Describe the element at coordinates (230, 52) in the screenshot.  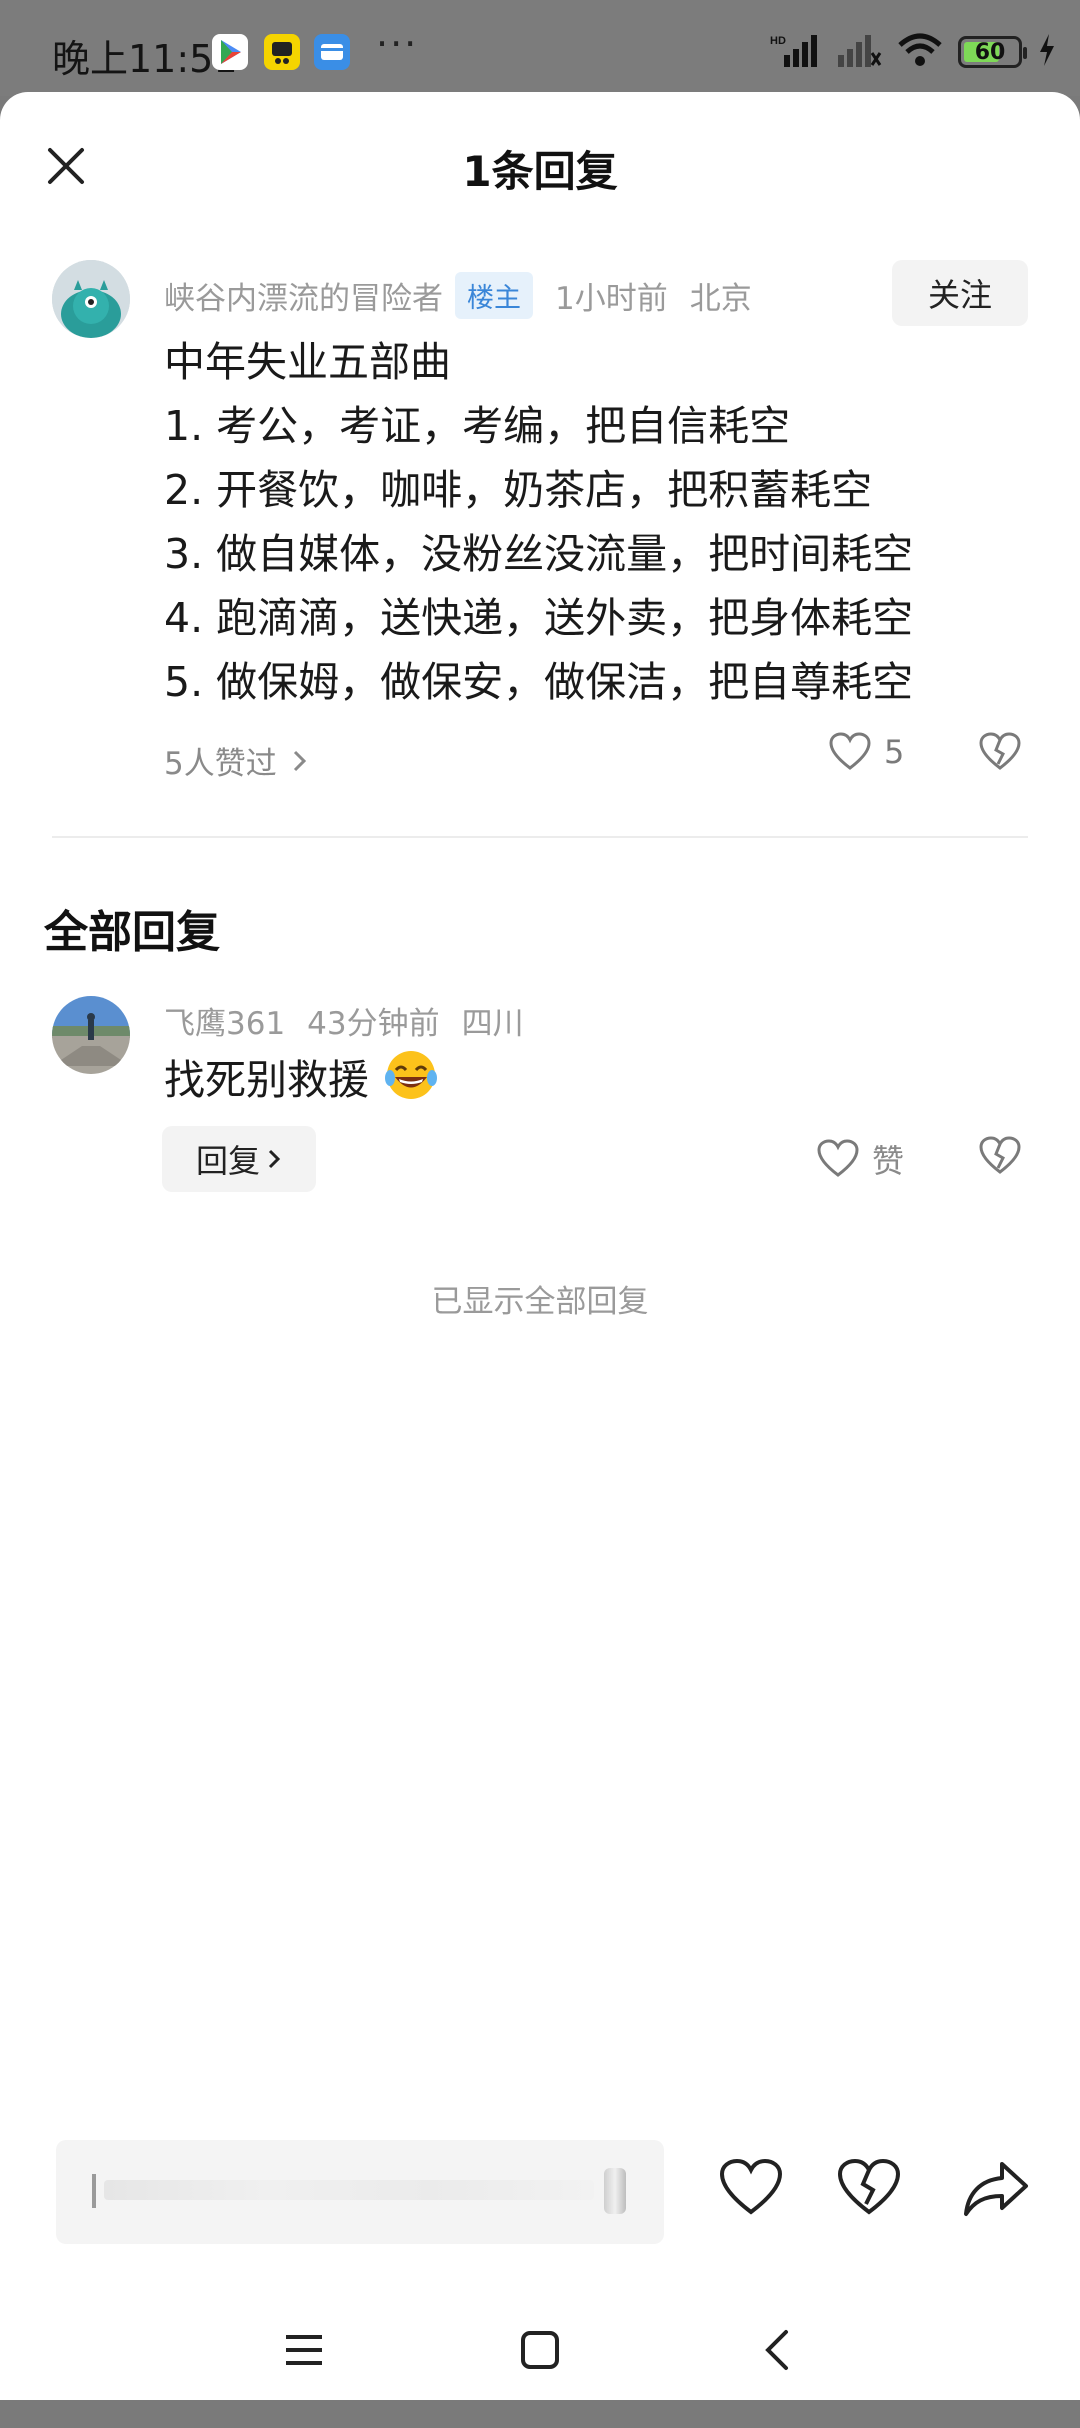
I see `play-store-icon` at that location.